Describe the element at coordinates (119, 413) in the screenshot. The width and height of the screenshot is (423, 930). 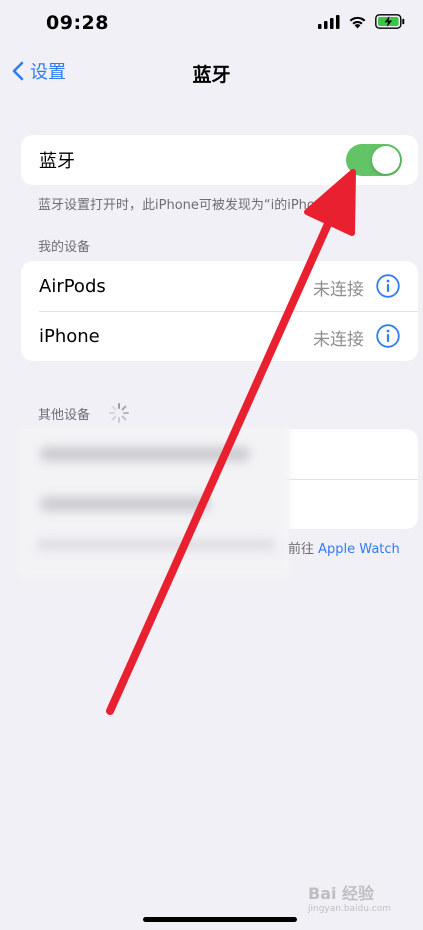
I see `loading-spinner-icon` at that location.